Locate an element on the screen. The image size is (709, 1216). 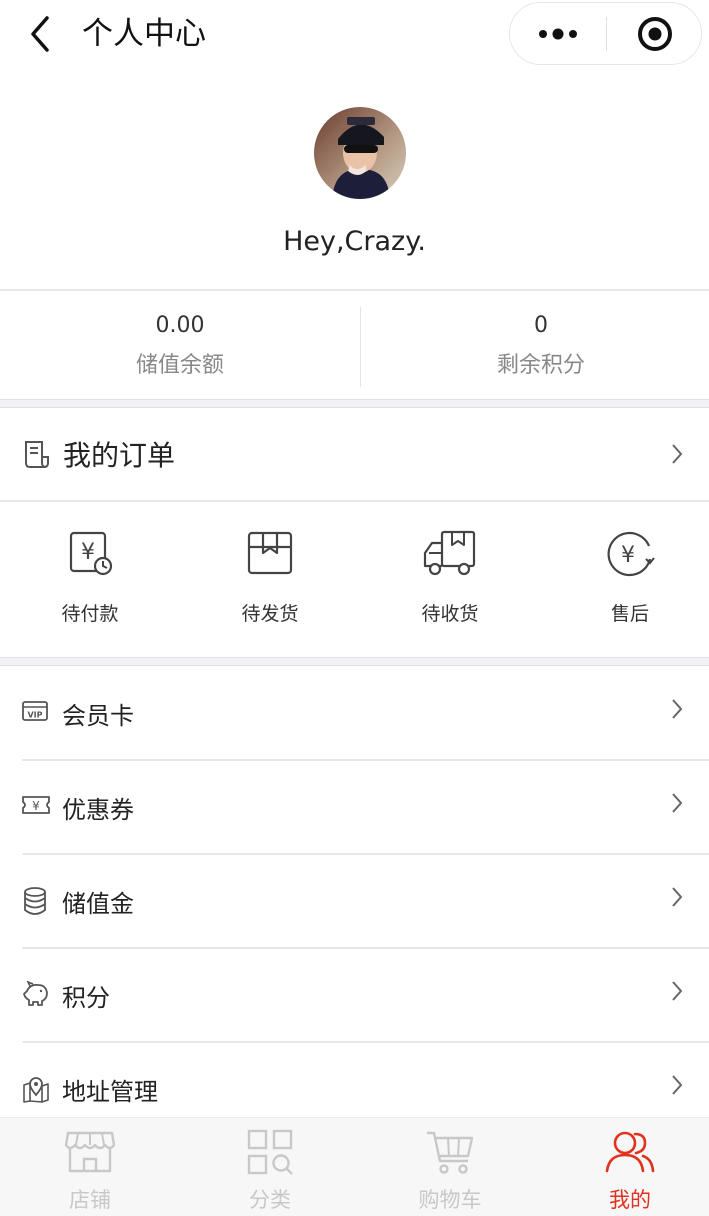
svg-text: VIP is located at coordinates (34, 715).